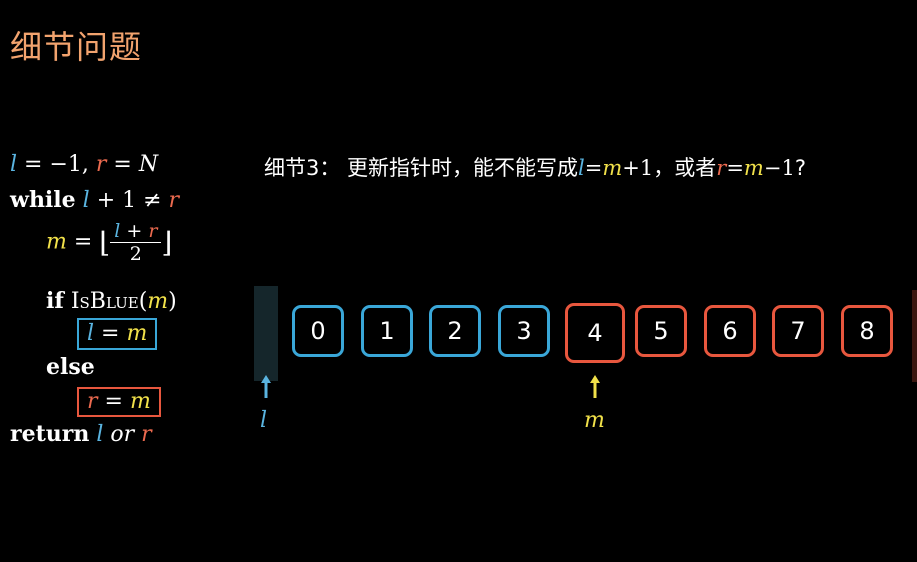 Image resolution: width=917 pixels, height=562 pixels. I want to click on fraction-numerator: l + r, so click(136, 231).